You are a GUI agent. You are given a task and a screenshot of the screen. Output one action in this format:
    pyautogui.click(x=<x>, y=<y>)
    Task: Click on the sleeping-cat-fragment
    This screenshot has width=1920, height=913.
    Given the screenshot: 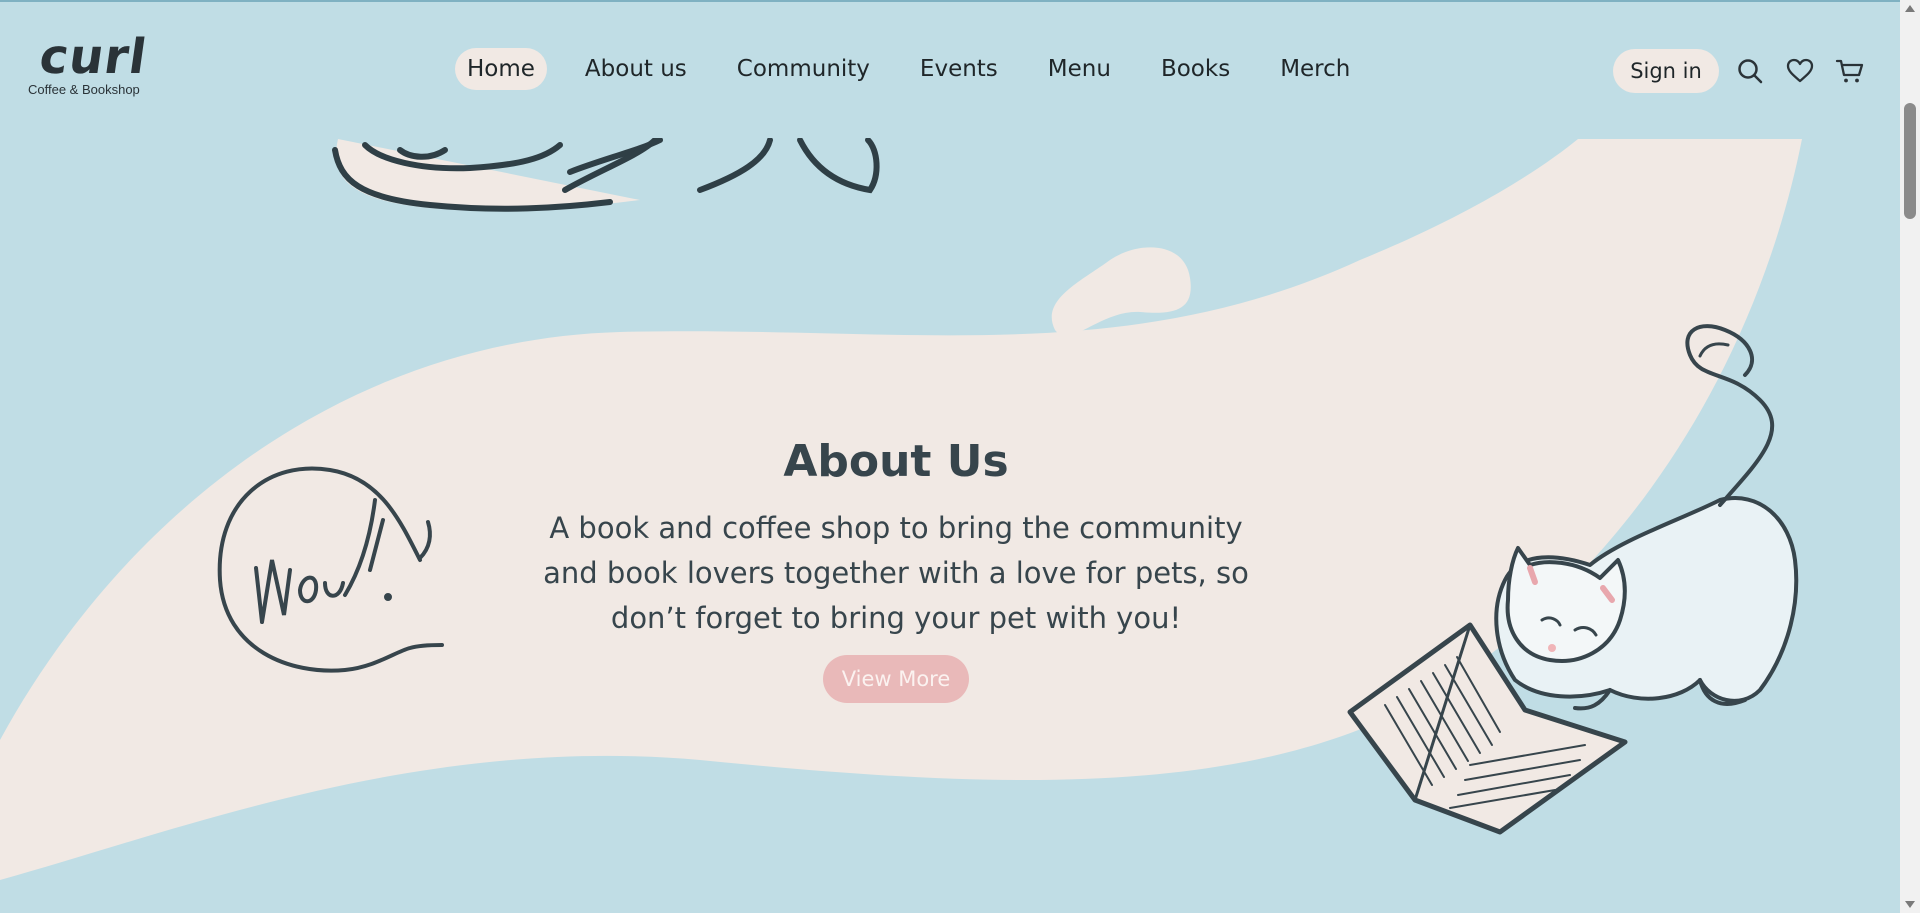 What is the action you would take?
    pyautogui.click(x=606, y=174)
    